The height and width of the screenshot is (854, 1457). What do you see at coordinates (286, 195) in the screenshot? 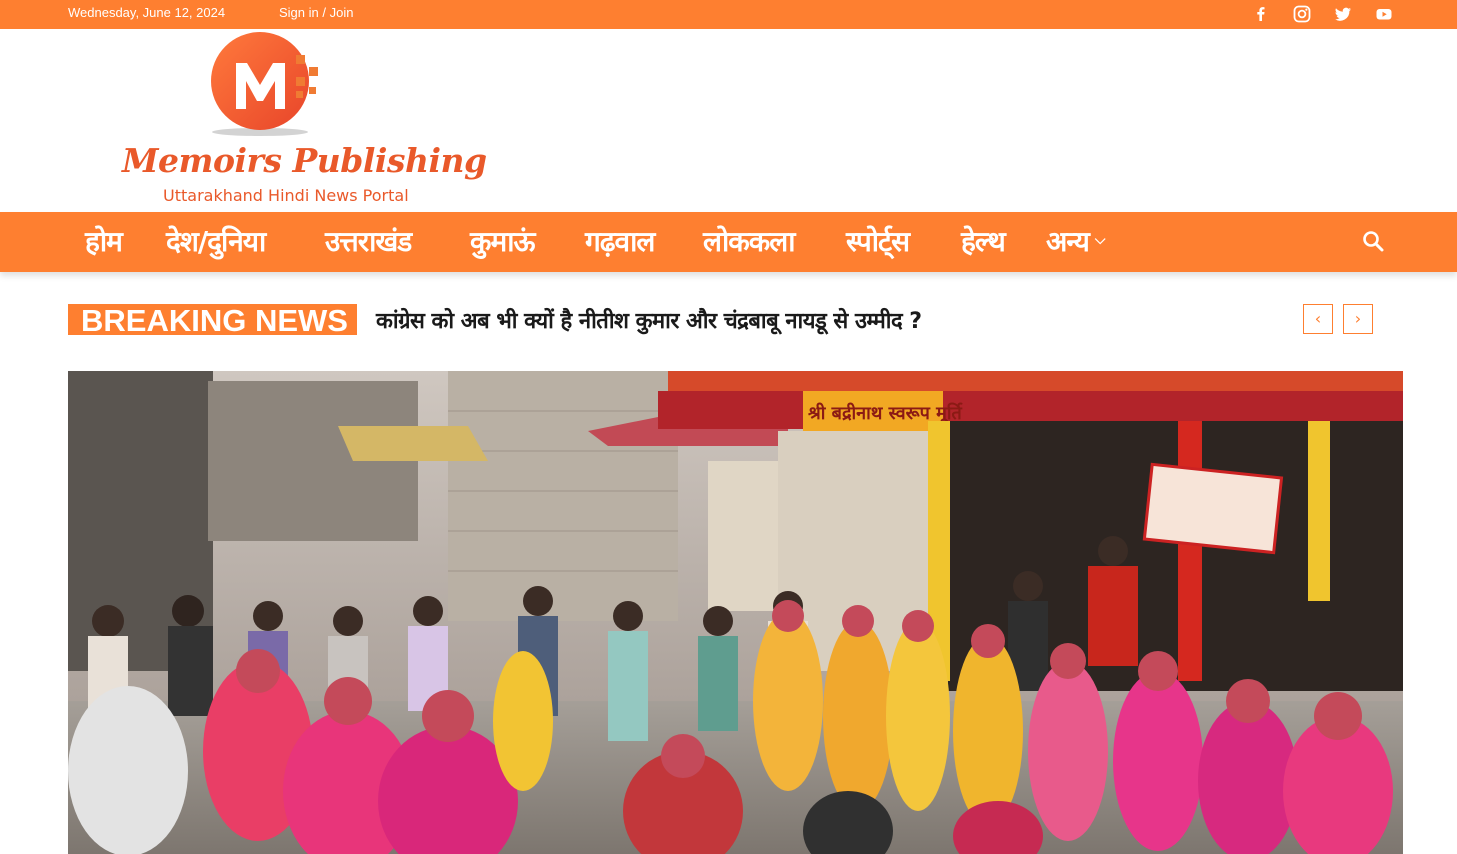
I see `brand-tagline: Uttarakhand Hindi News Portal` at bounding box center [286, 195].